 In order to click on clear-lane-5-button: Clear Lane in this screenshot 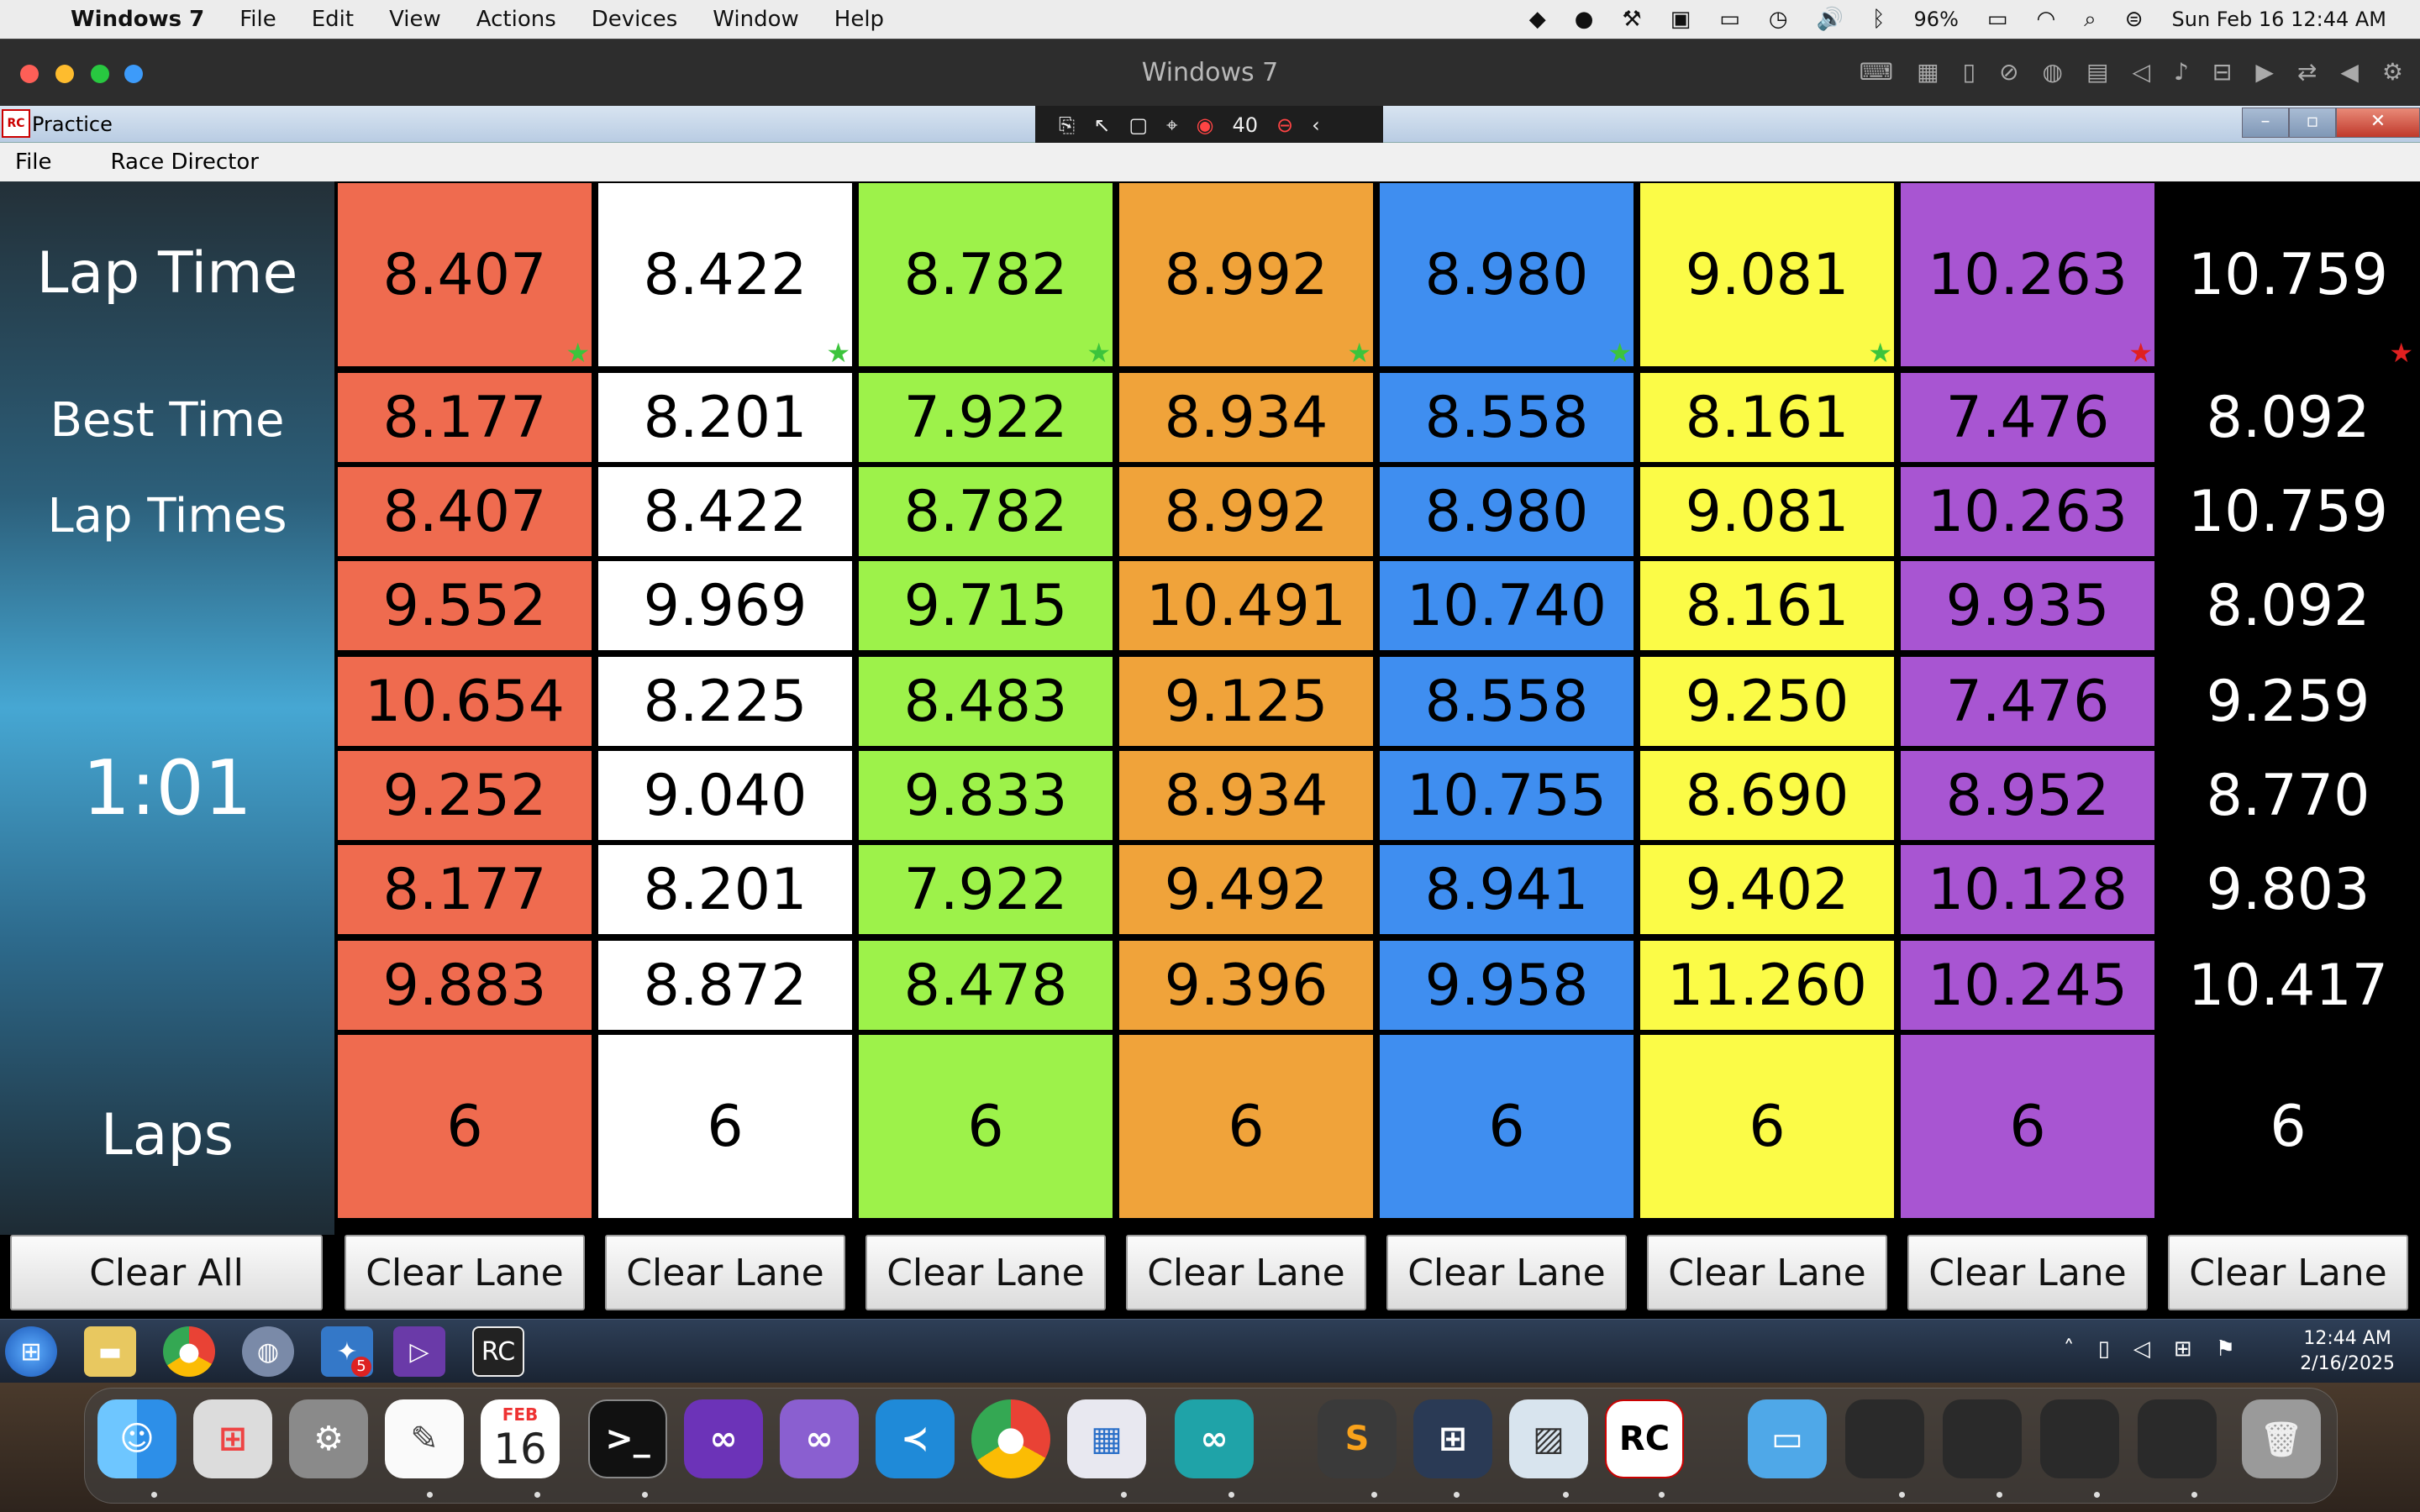, I will do `click(1506, 1272)`.